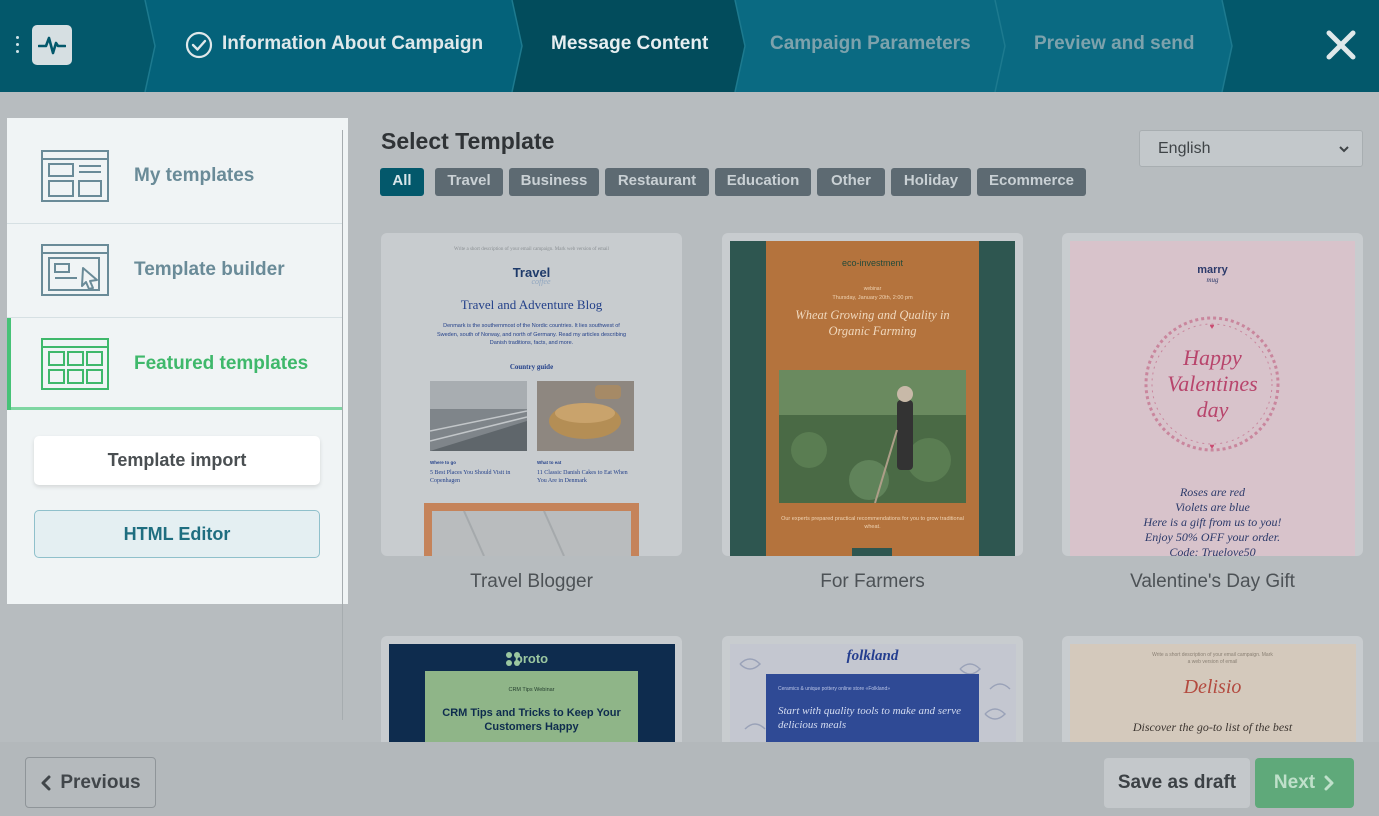 This screenshot has width=1379, height=816. I want to click on step-message-content: Message Content, so click(629, 46).